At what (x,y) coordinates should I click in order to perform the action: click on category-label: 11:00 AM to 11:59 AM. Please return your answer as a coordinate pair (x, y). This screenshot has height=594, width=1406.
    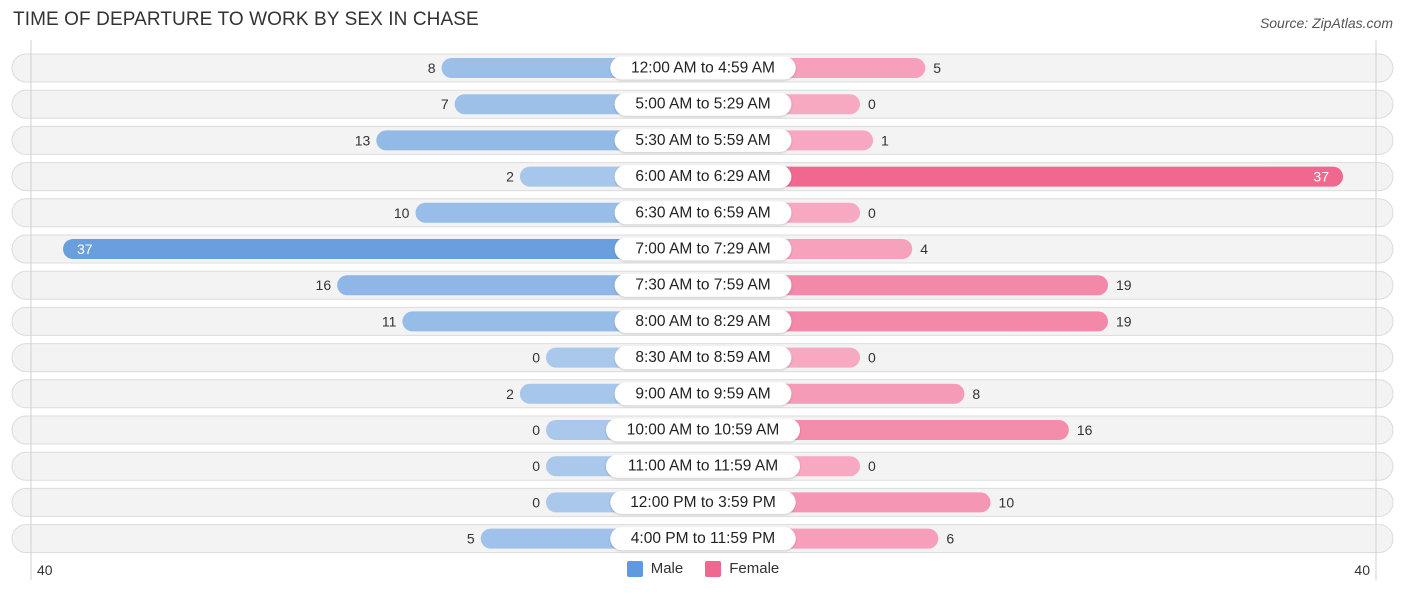
    Looking at the image, I should click on (703, 466).